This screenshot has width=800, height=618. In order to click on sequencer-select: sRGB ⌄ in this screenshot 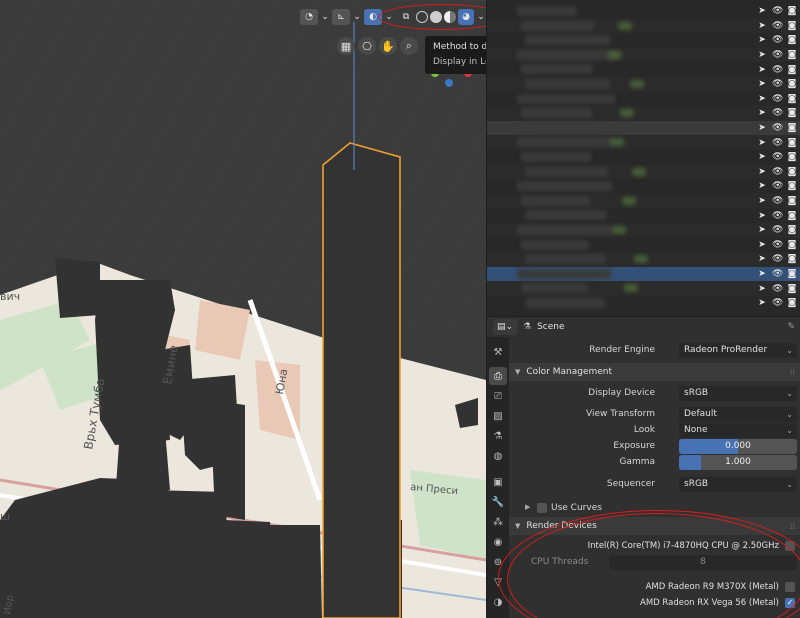, I will do `click(738, 484)`.